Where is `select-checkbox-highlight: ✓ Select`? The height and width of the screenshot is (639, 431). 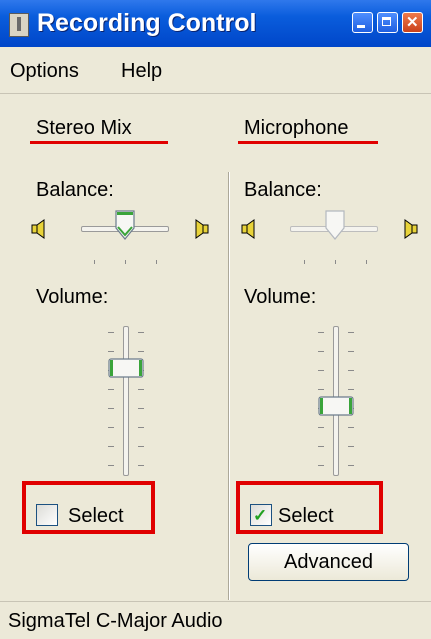 select-checkbox-highlight: ✓ Select is located at coordinates (309, 507).